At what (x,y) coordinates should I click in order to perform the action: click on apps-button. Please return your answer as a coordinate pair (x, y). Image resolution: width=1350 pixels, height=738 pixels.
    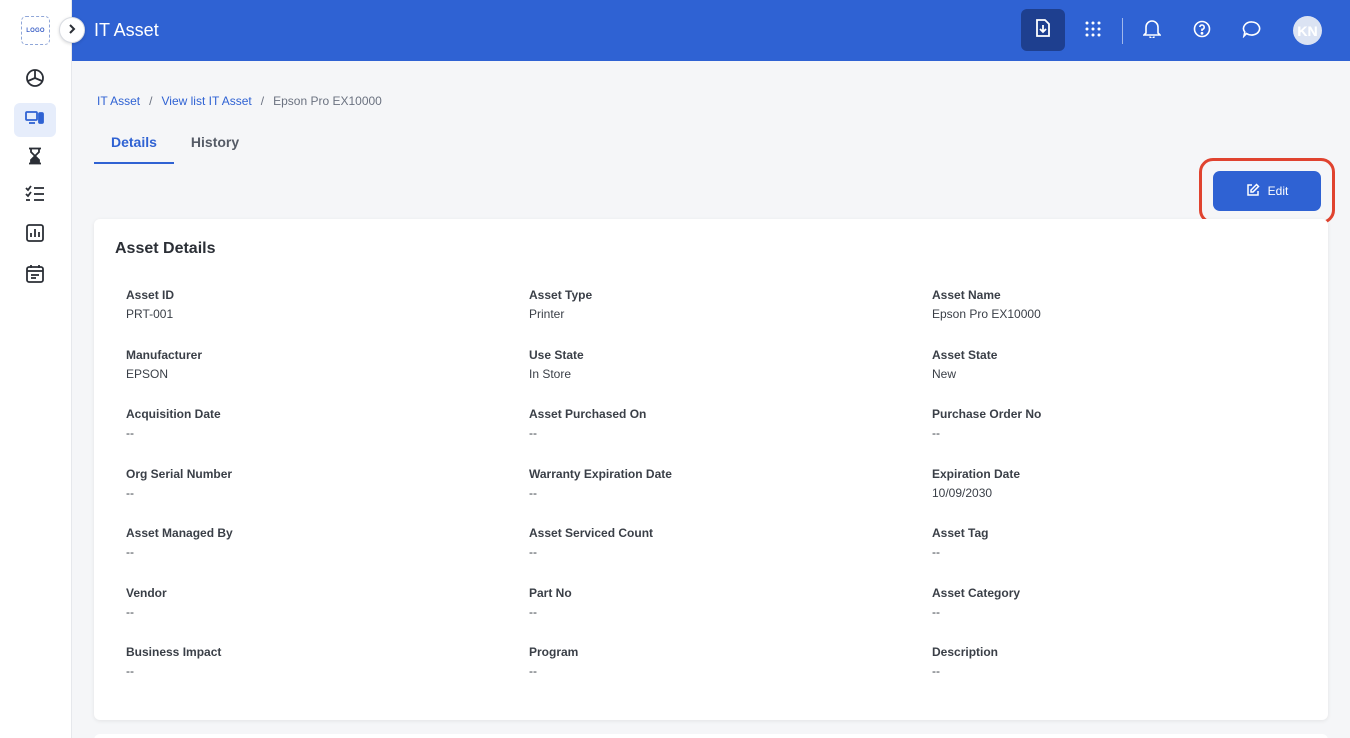
    Looking at the image, I should click on (1093, 31).